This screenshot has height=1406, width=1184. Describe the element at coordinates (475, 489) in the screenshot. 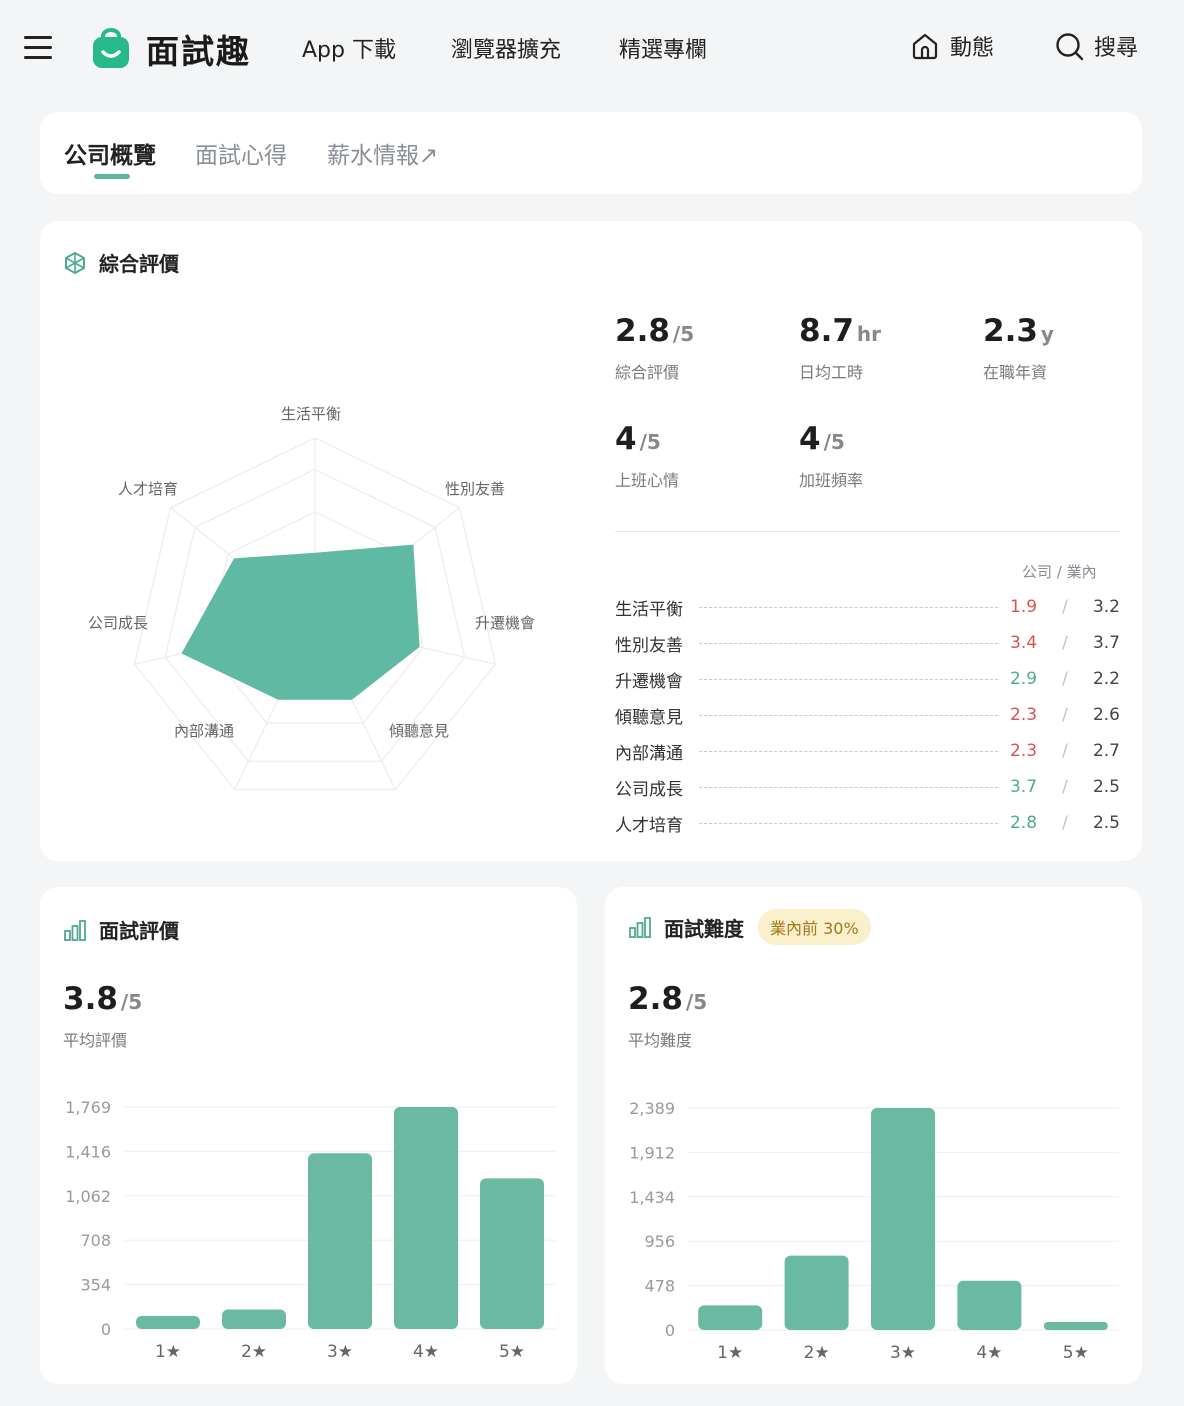

I see `radar-label-gender-friendly: 性別友善` at that location.